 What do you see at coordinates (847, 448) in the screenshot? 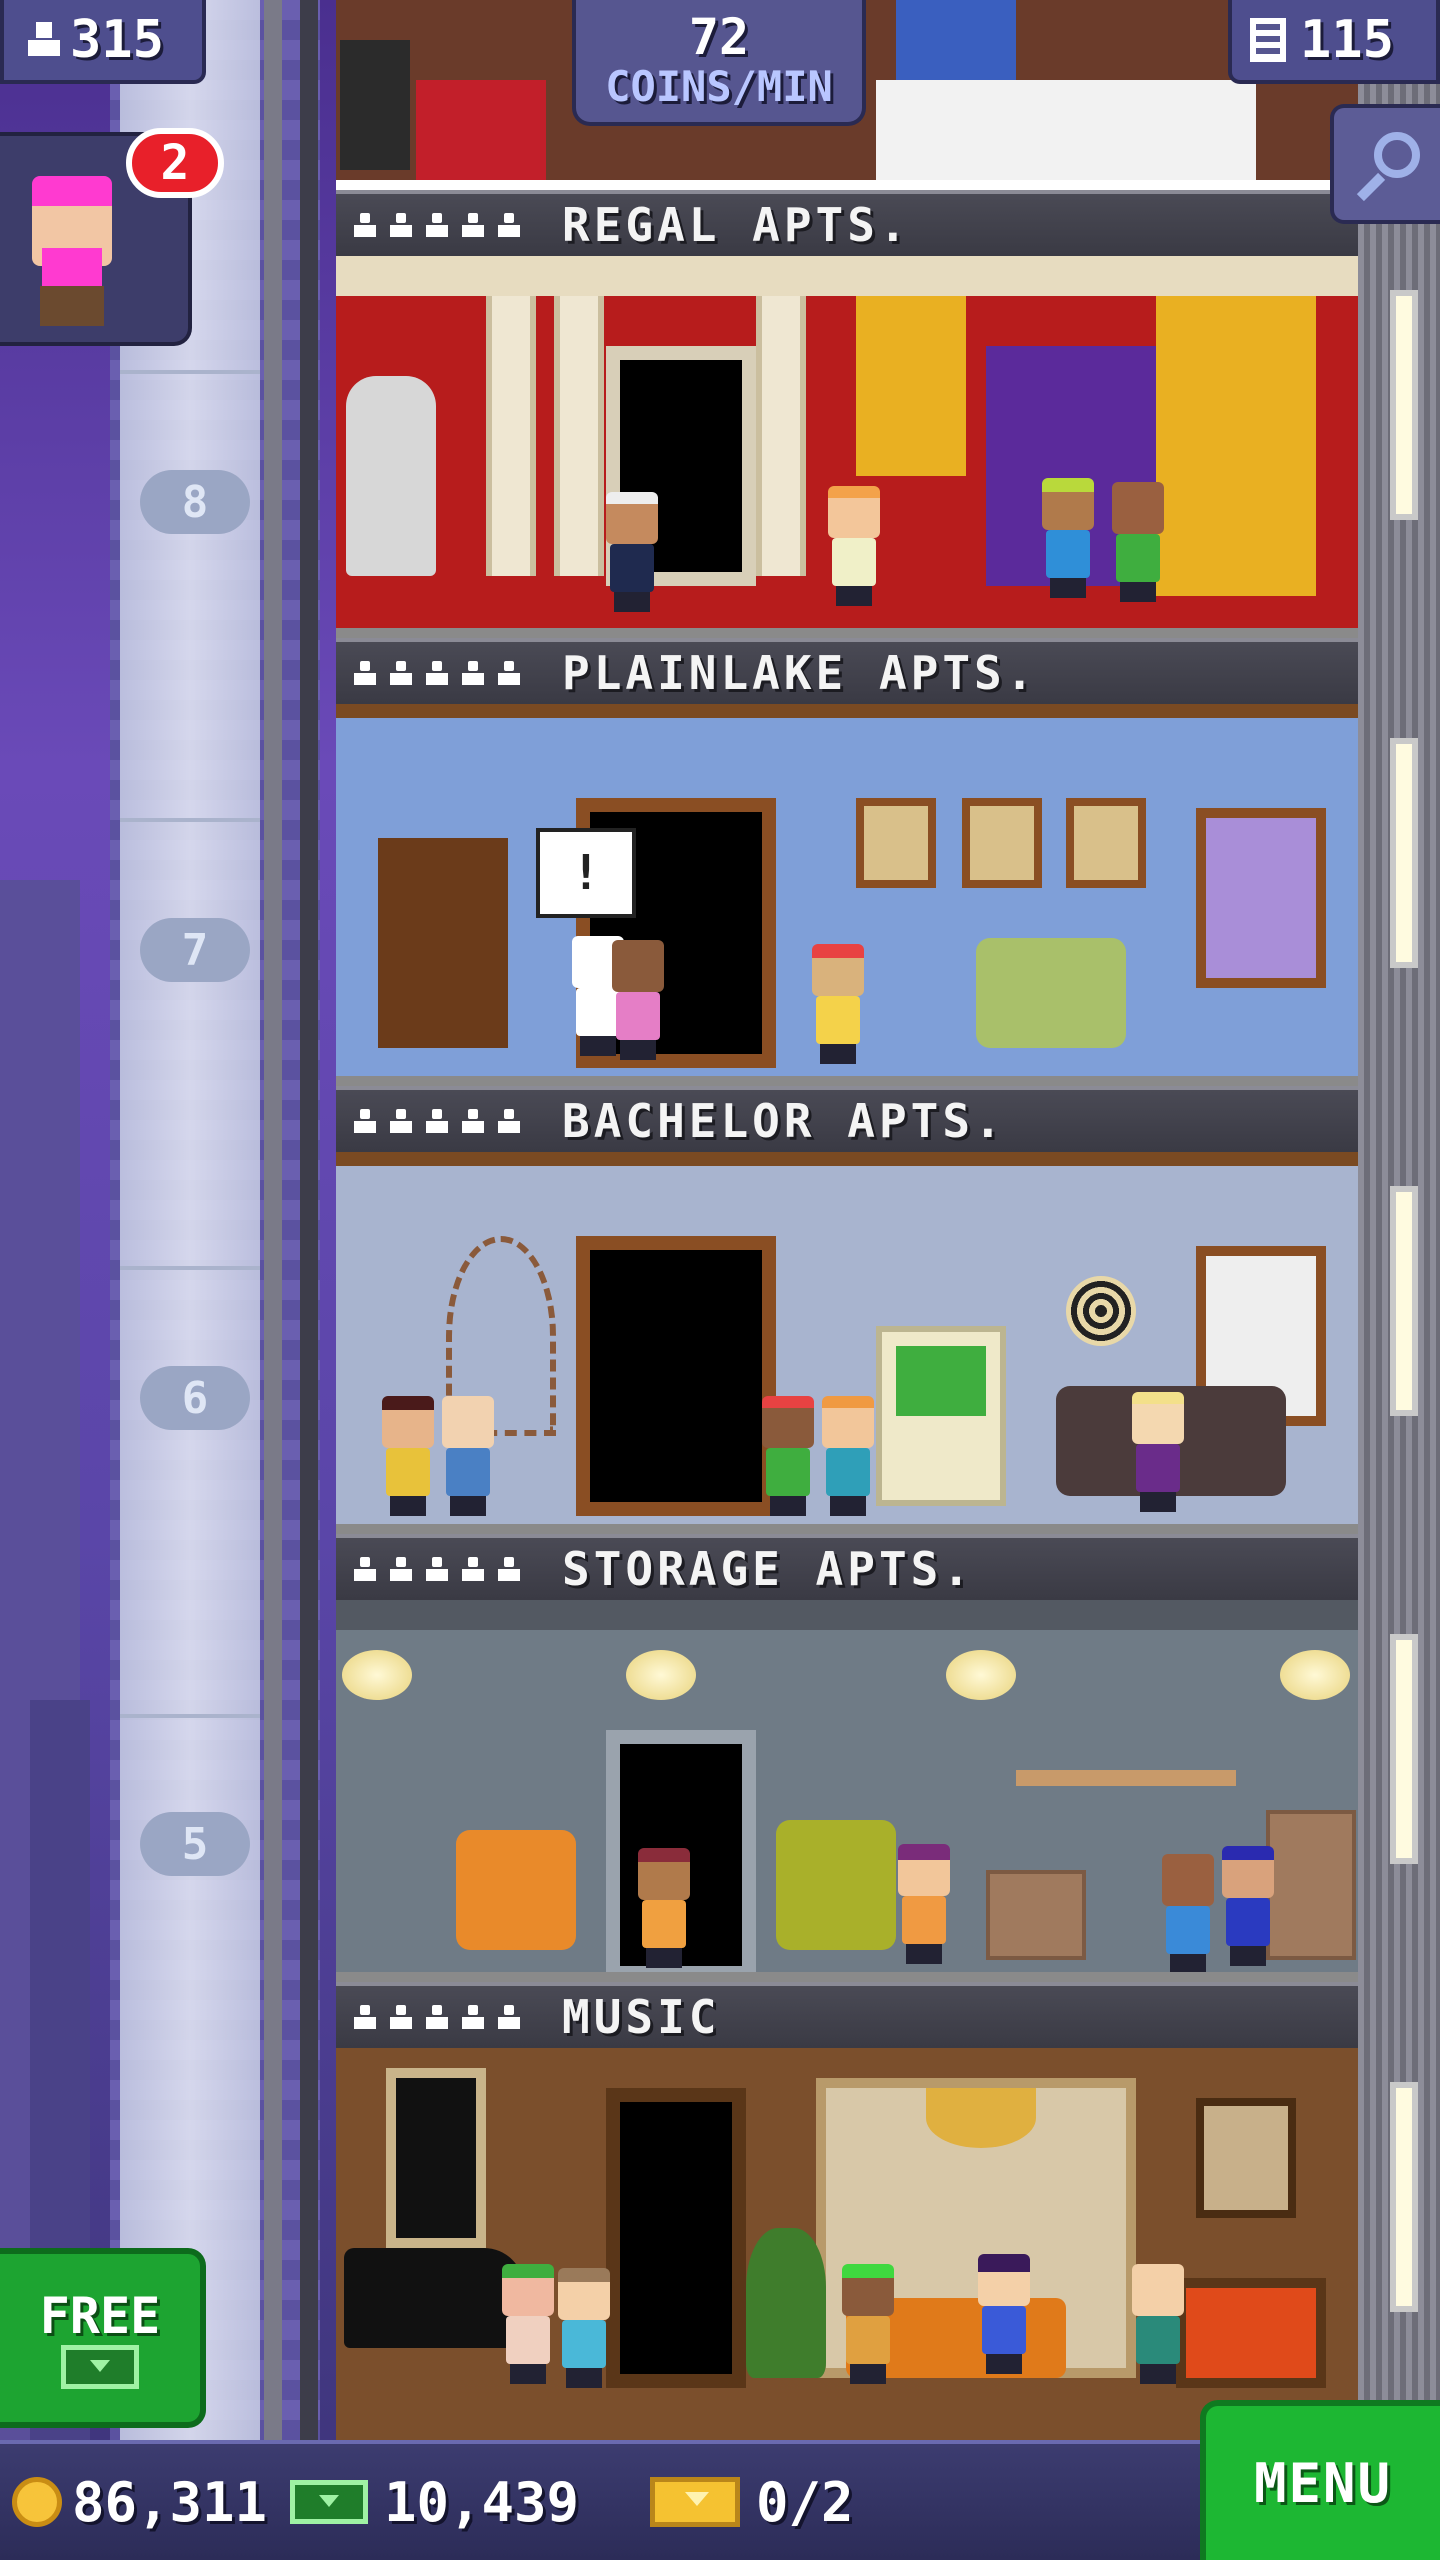
I see `room-regal` at bounding box center [847, 448].